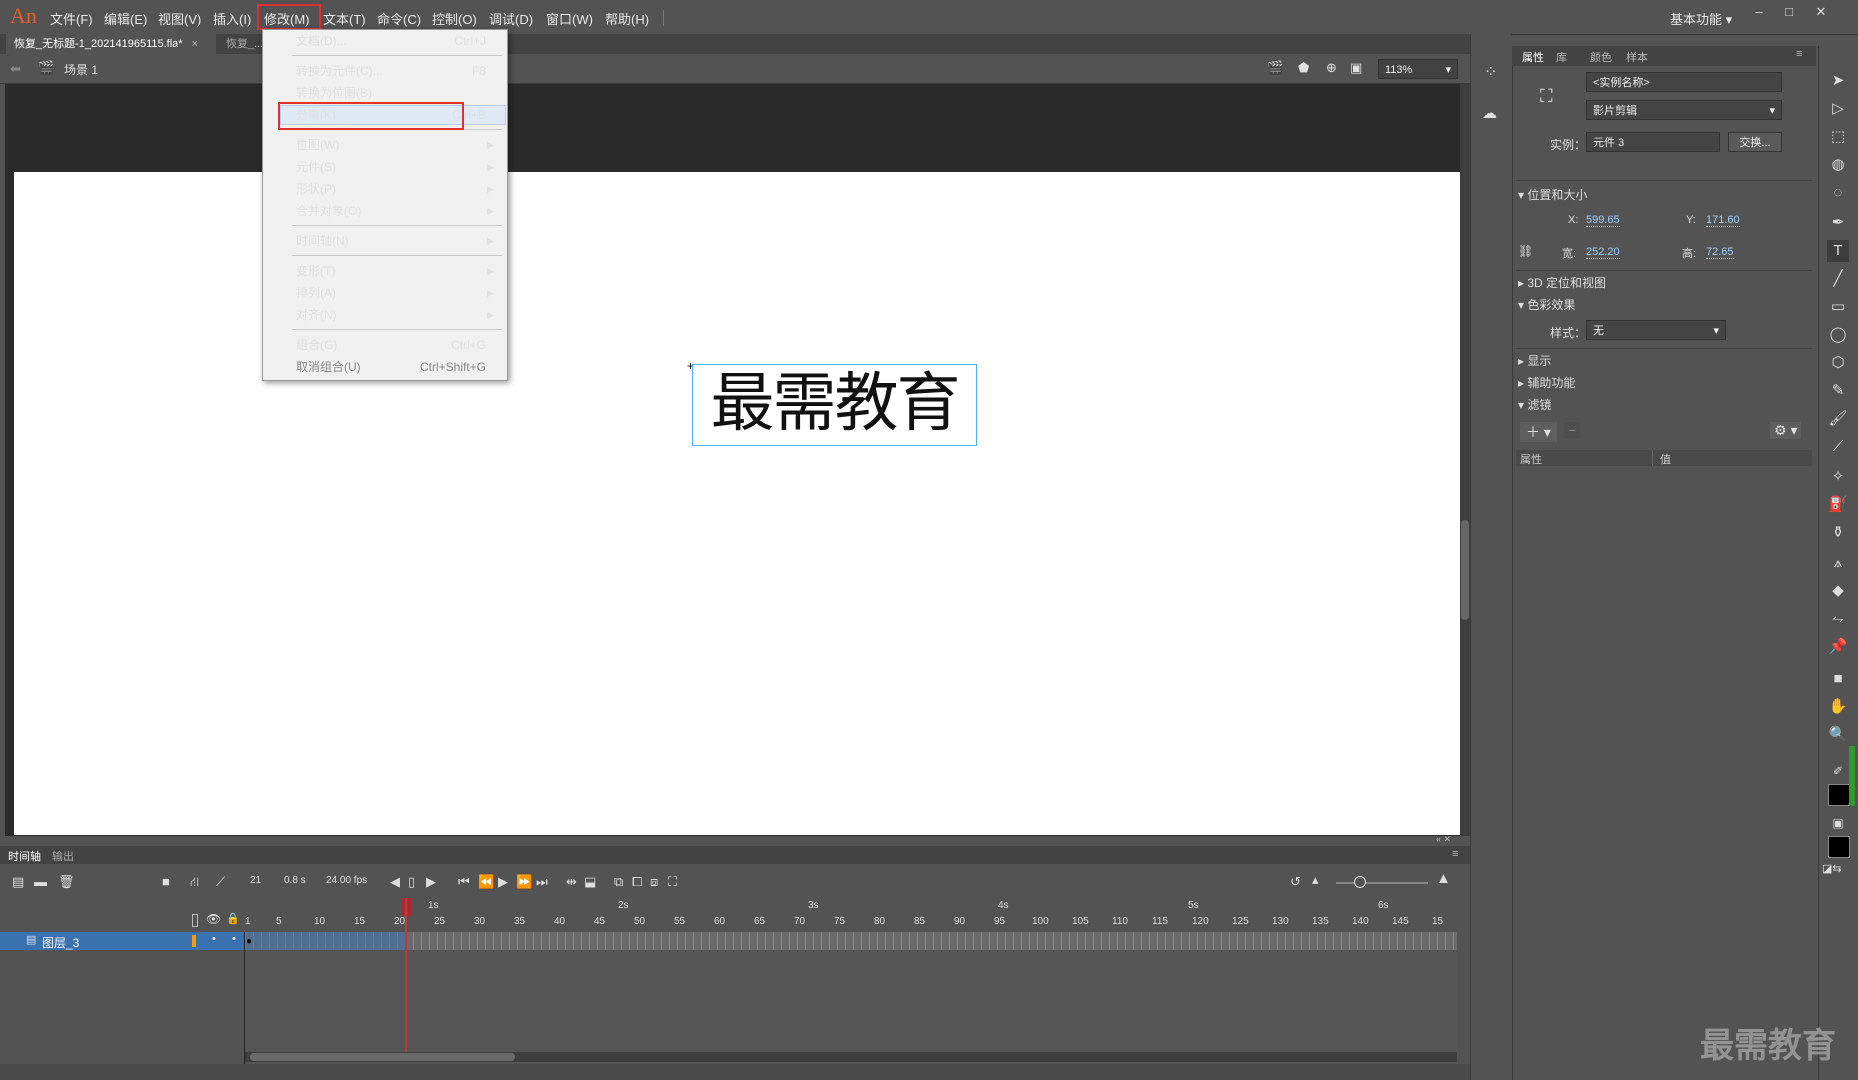  What do you see at coordinates (384, 145) in the screenshot?
I see `menu-item-bitmap: 位图(W) ▶` at bounding box center [384, 145].